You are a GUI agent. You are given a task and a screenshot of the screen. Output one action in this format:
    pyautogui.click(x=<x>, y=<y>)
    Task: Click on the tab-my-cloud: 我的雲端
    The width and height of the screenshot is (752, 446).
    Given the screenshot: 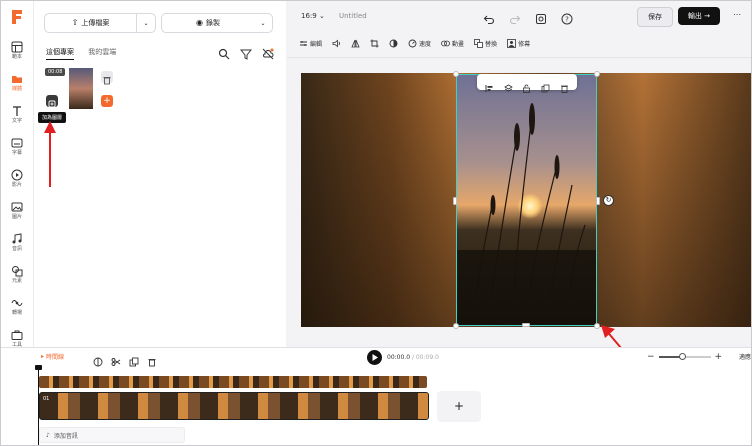 What is the action you would take?
    pyautogui.click(x=102, y=53)
    